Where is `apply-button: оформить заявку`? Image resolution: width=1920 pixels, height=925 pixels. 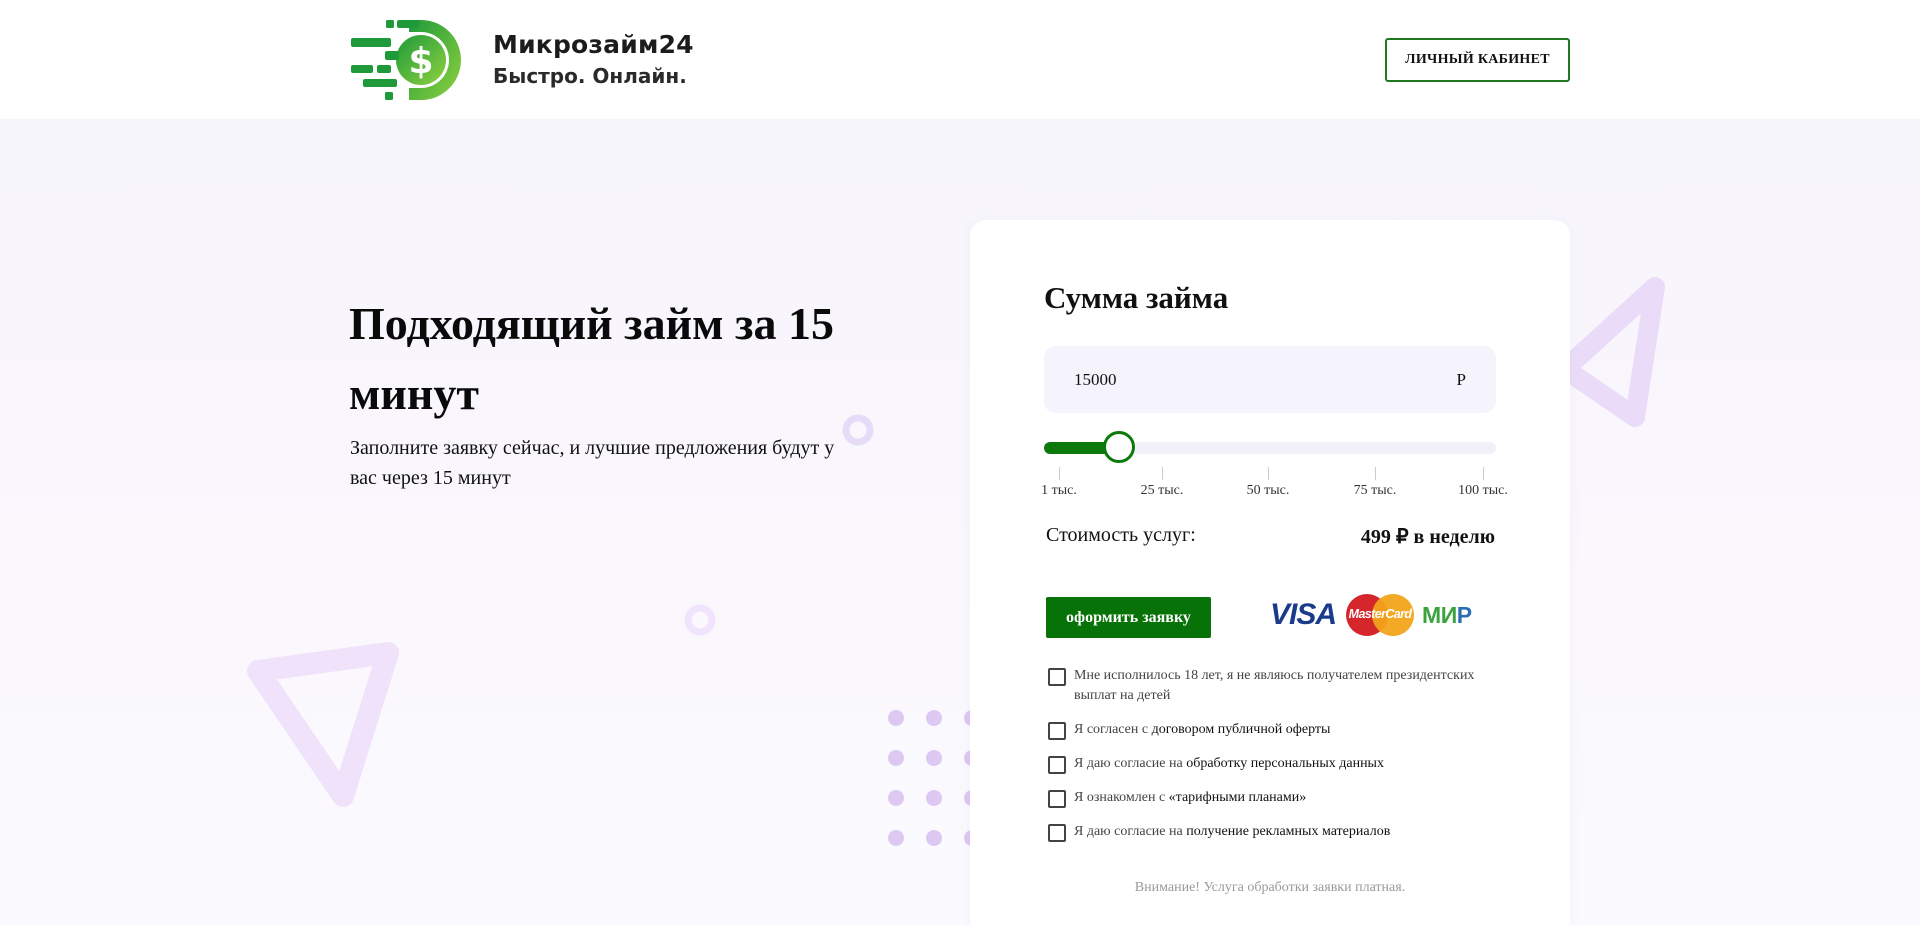
apply-button: оформить заявку is located at coordinates (1128, 617).